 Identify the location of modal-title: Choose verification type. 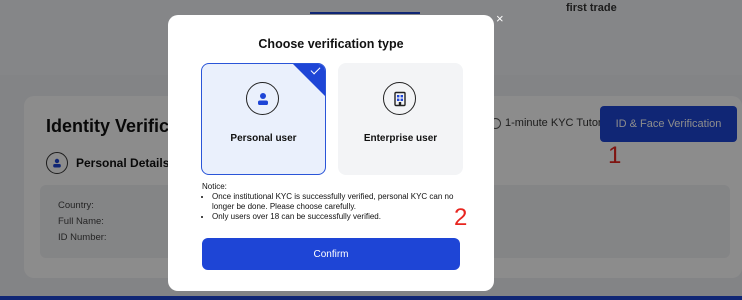
(331, 44).